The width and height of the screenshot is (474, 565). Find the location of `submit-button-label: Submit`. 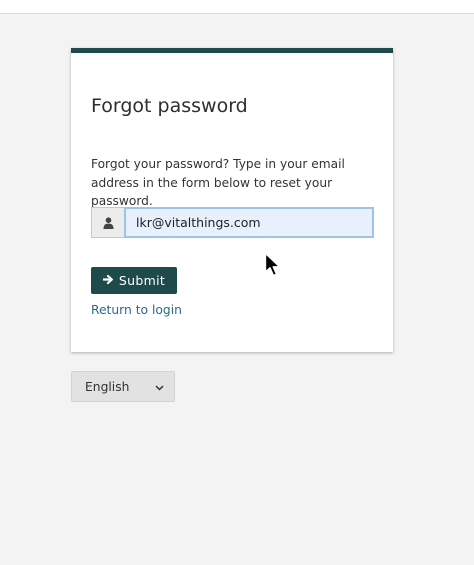

submit-button-label: Submit is located at coordinates (142, 280).